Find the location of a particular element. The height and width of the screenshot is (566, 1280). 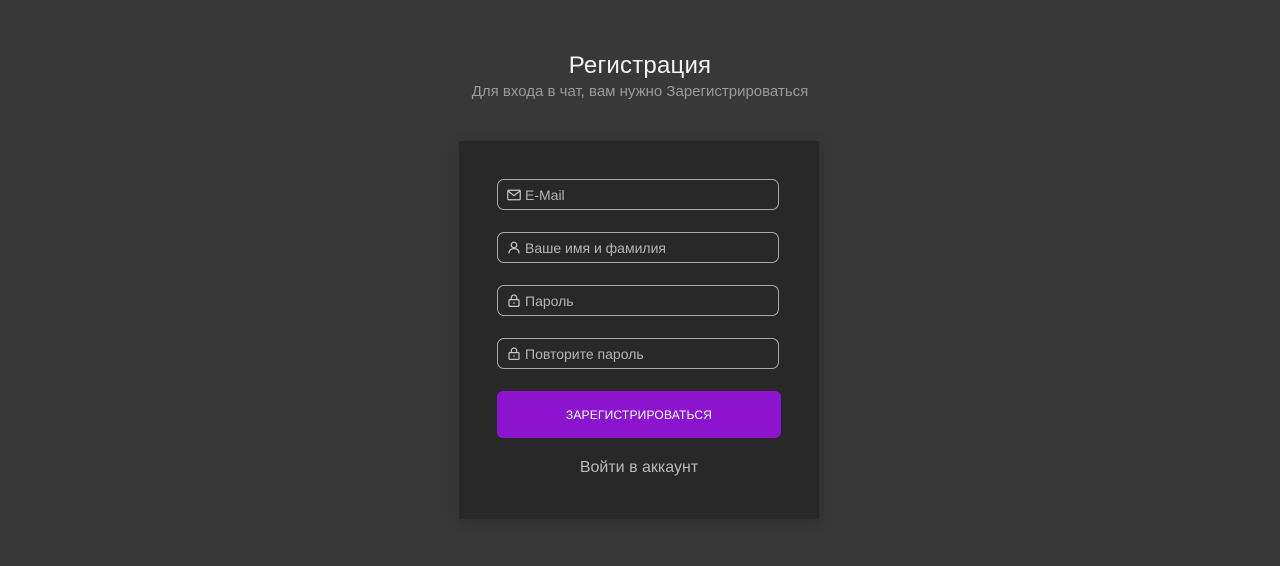

email-input is located at coordinates (651, 194).